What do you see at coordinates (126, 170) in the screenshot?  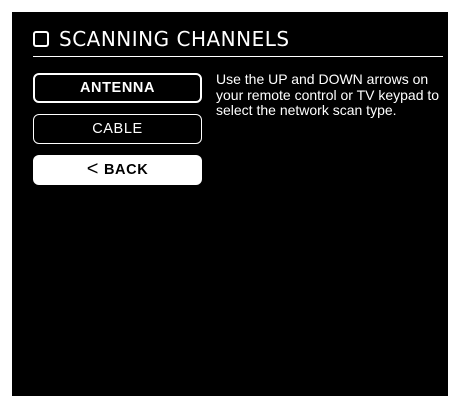 I see `back-button-label: BACK` at bounding box center [126, 170].